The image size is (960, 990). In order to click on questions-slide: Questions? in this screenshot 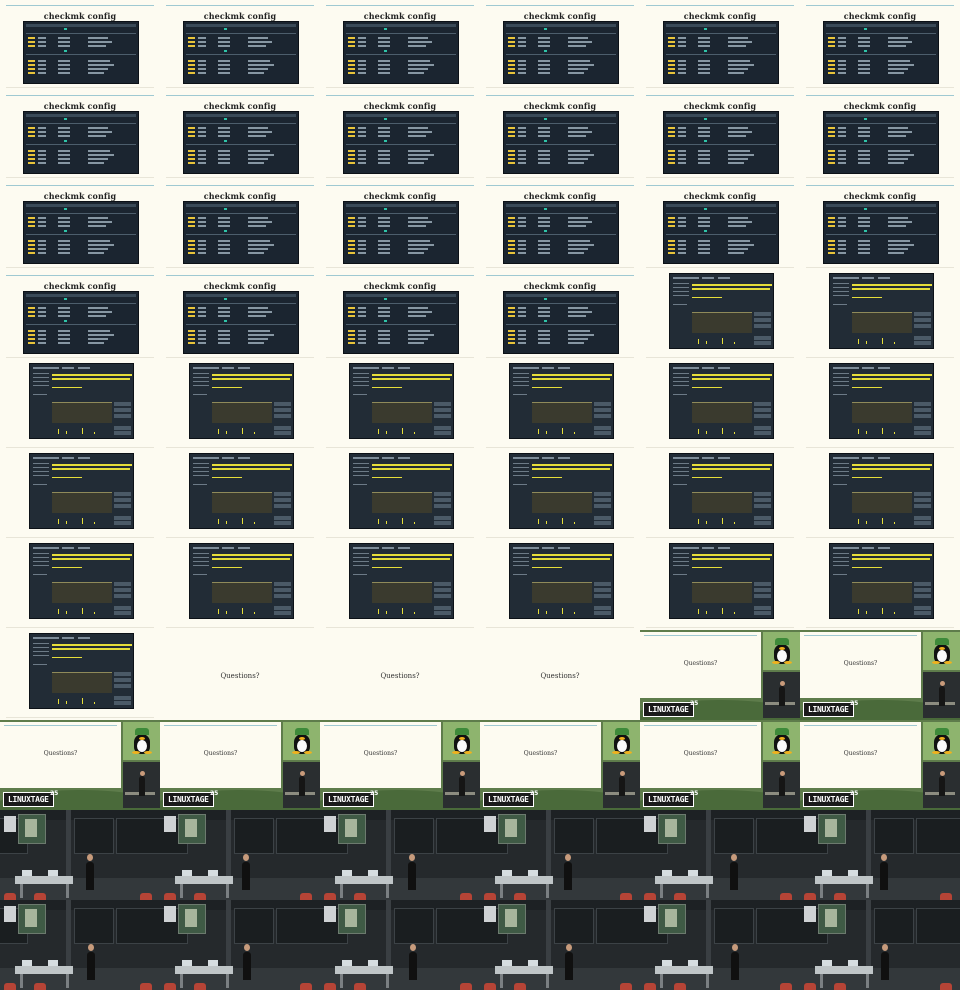, I will do `click(400, 675)`.